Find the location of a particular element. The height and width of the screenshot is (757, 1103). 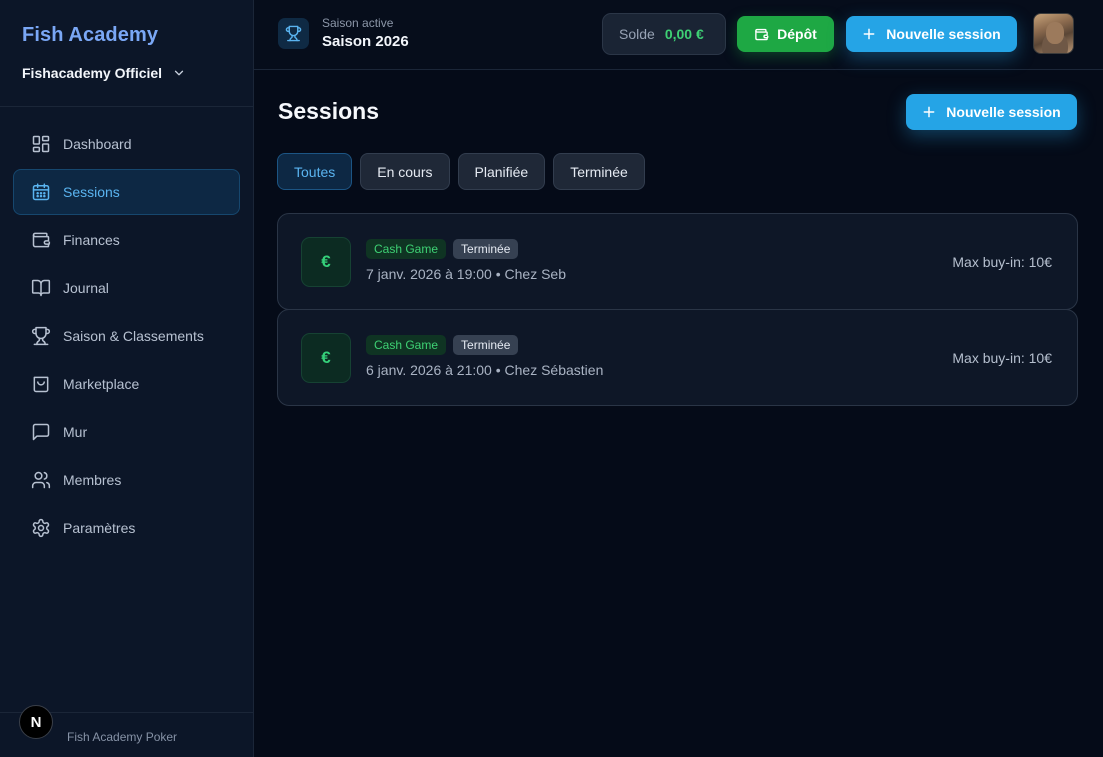

sidebar-item-parametres: Paramètres is located at coordinates (126, 528).